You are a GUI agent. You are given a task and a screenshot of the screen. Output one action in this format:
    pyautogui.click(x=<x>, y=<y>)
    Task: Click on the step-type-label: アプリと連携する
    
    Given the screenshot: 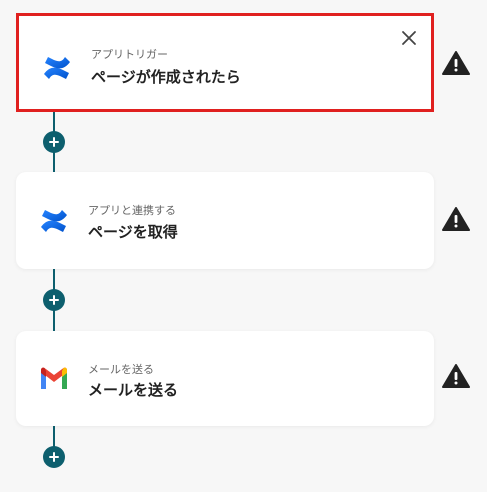 What is the action you would take?
    pyautogui.click(x=132, y=210)
    